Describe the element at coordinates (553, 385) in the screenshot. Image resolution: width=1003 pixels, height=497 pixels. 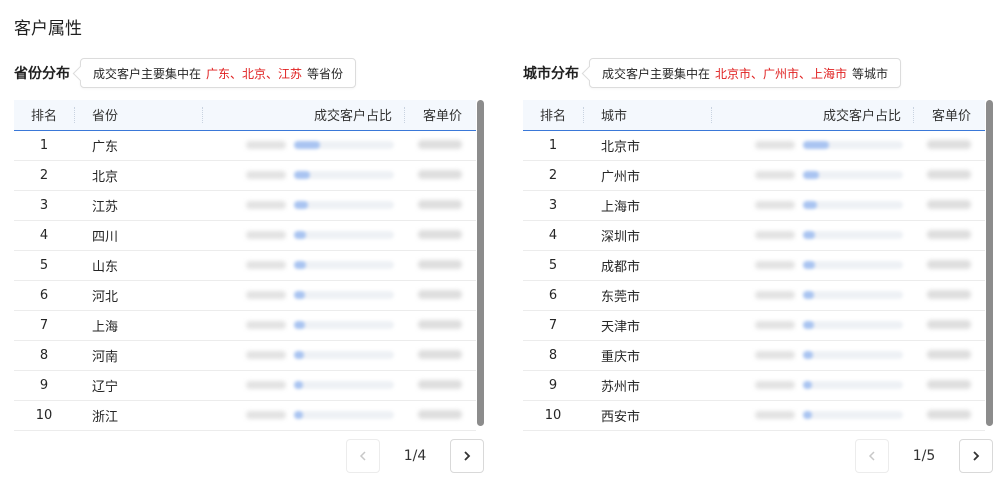
I see `rank-cell: 9` at that location.